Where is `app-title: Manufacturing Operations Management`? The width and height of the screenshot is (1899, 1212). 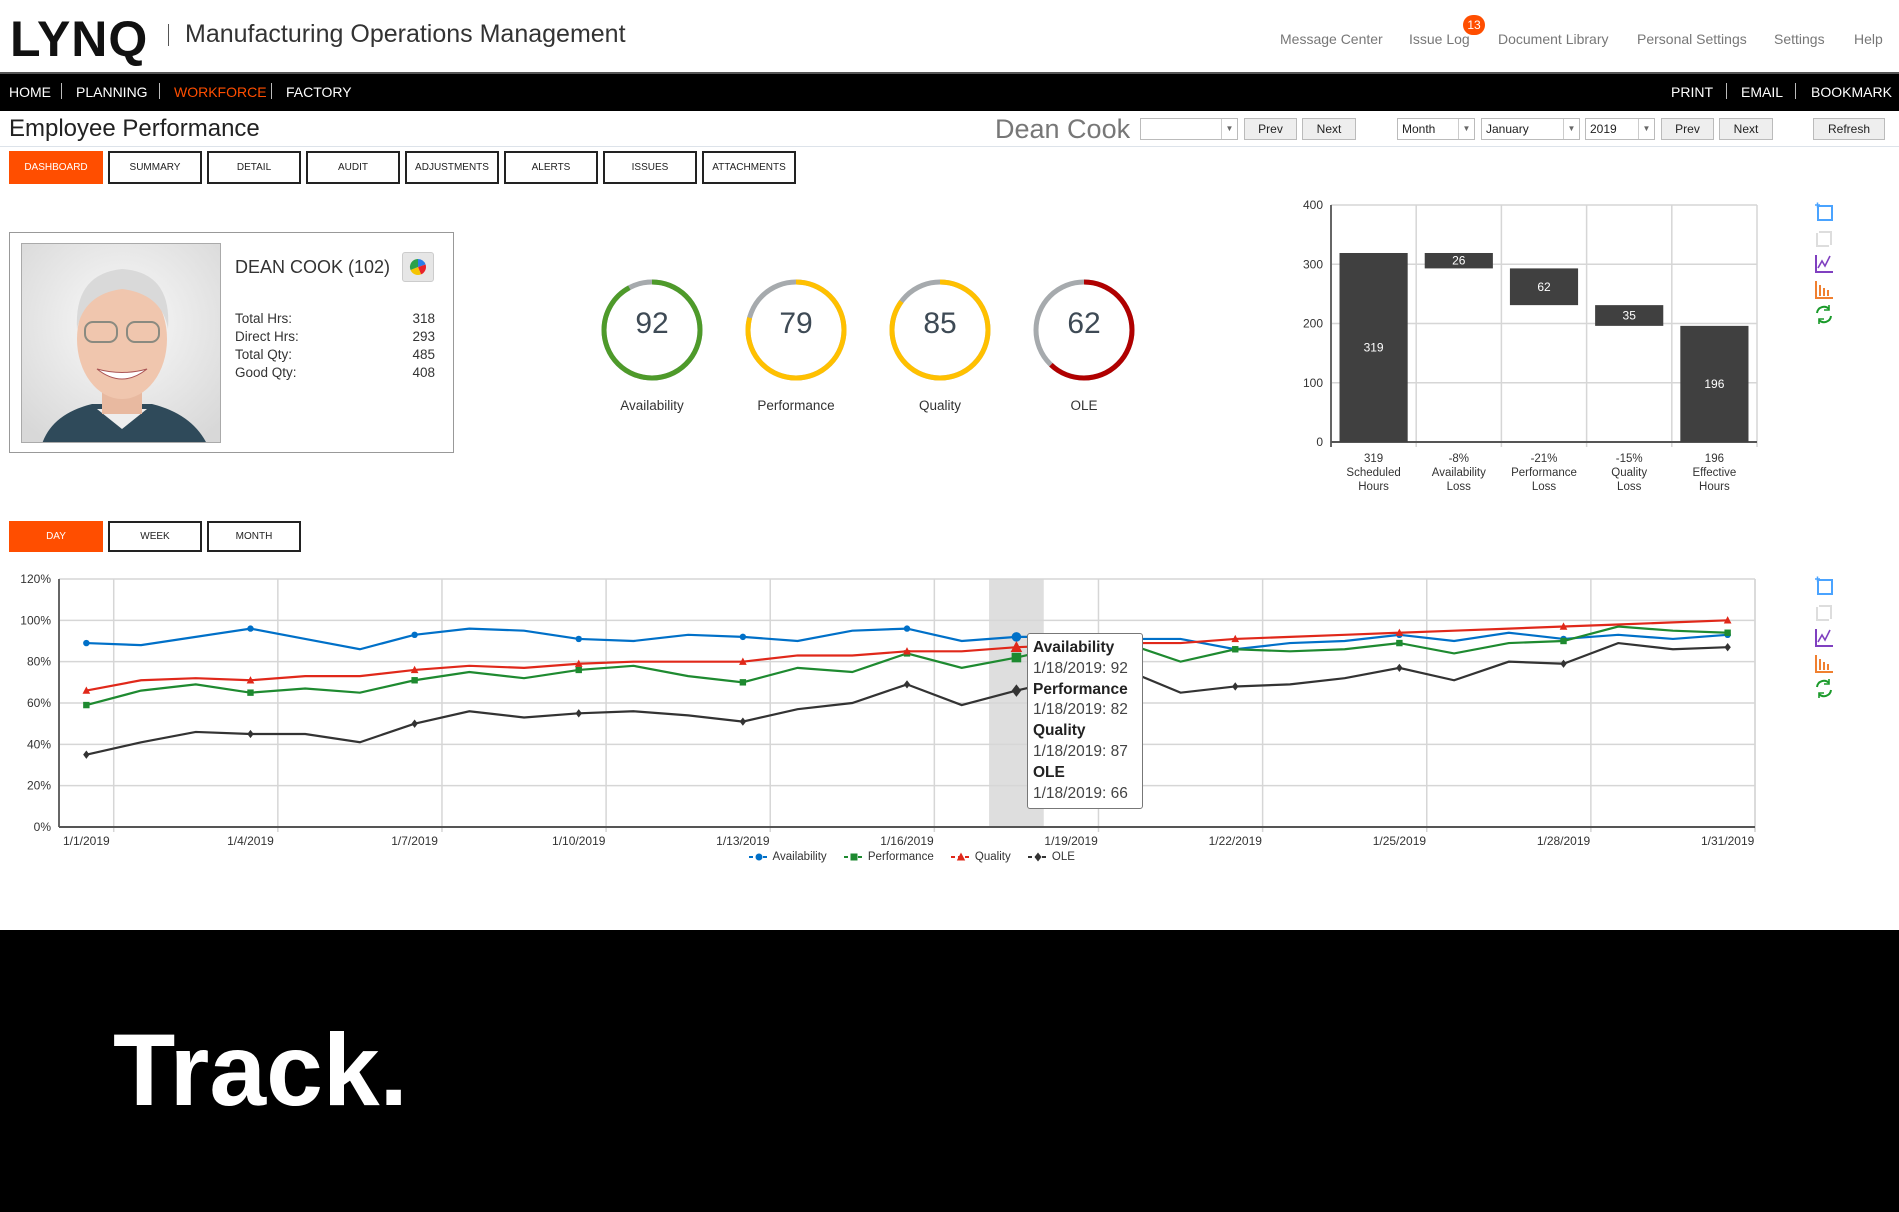 app-title: Manufacturing Operations Management is located at coordinates (405, 34).